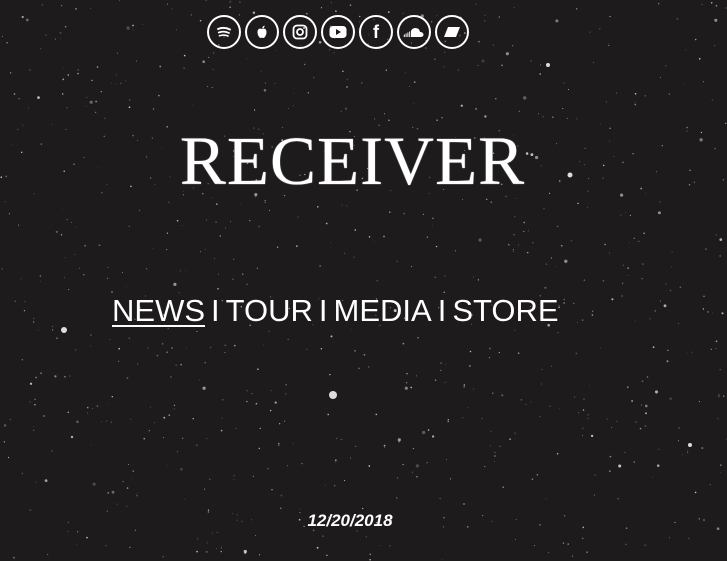 The width and height of the screenshot is (727, 561). I want to click on post-date: 12/20/2018, so click(350, 520).